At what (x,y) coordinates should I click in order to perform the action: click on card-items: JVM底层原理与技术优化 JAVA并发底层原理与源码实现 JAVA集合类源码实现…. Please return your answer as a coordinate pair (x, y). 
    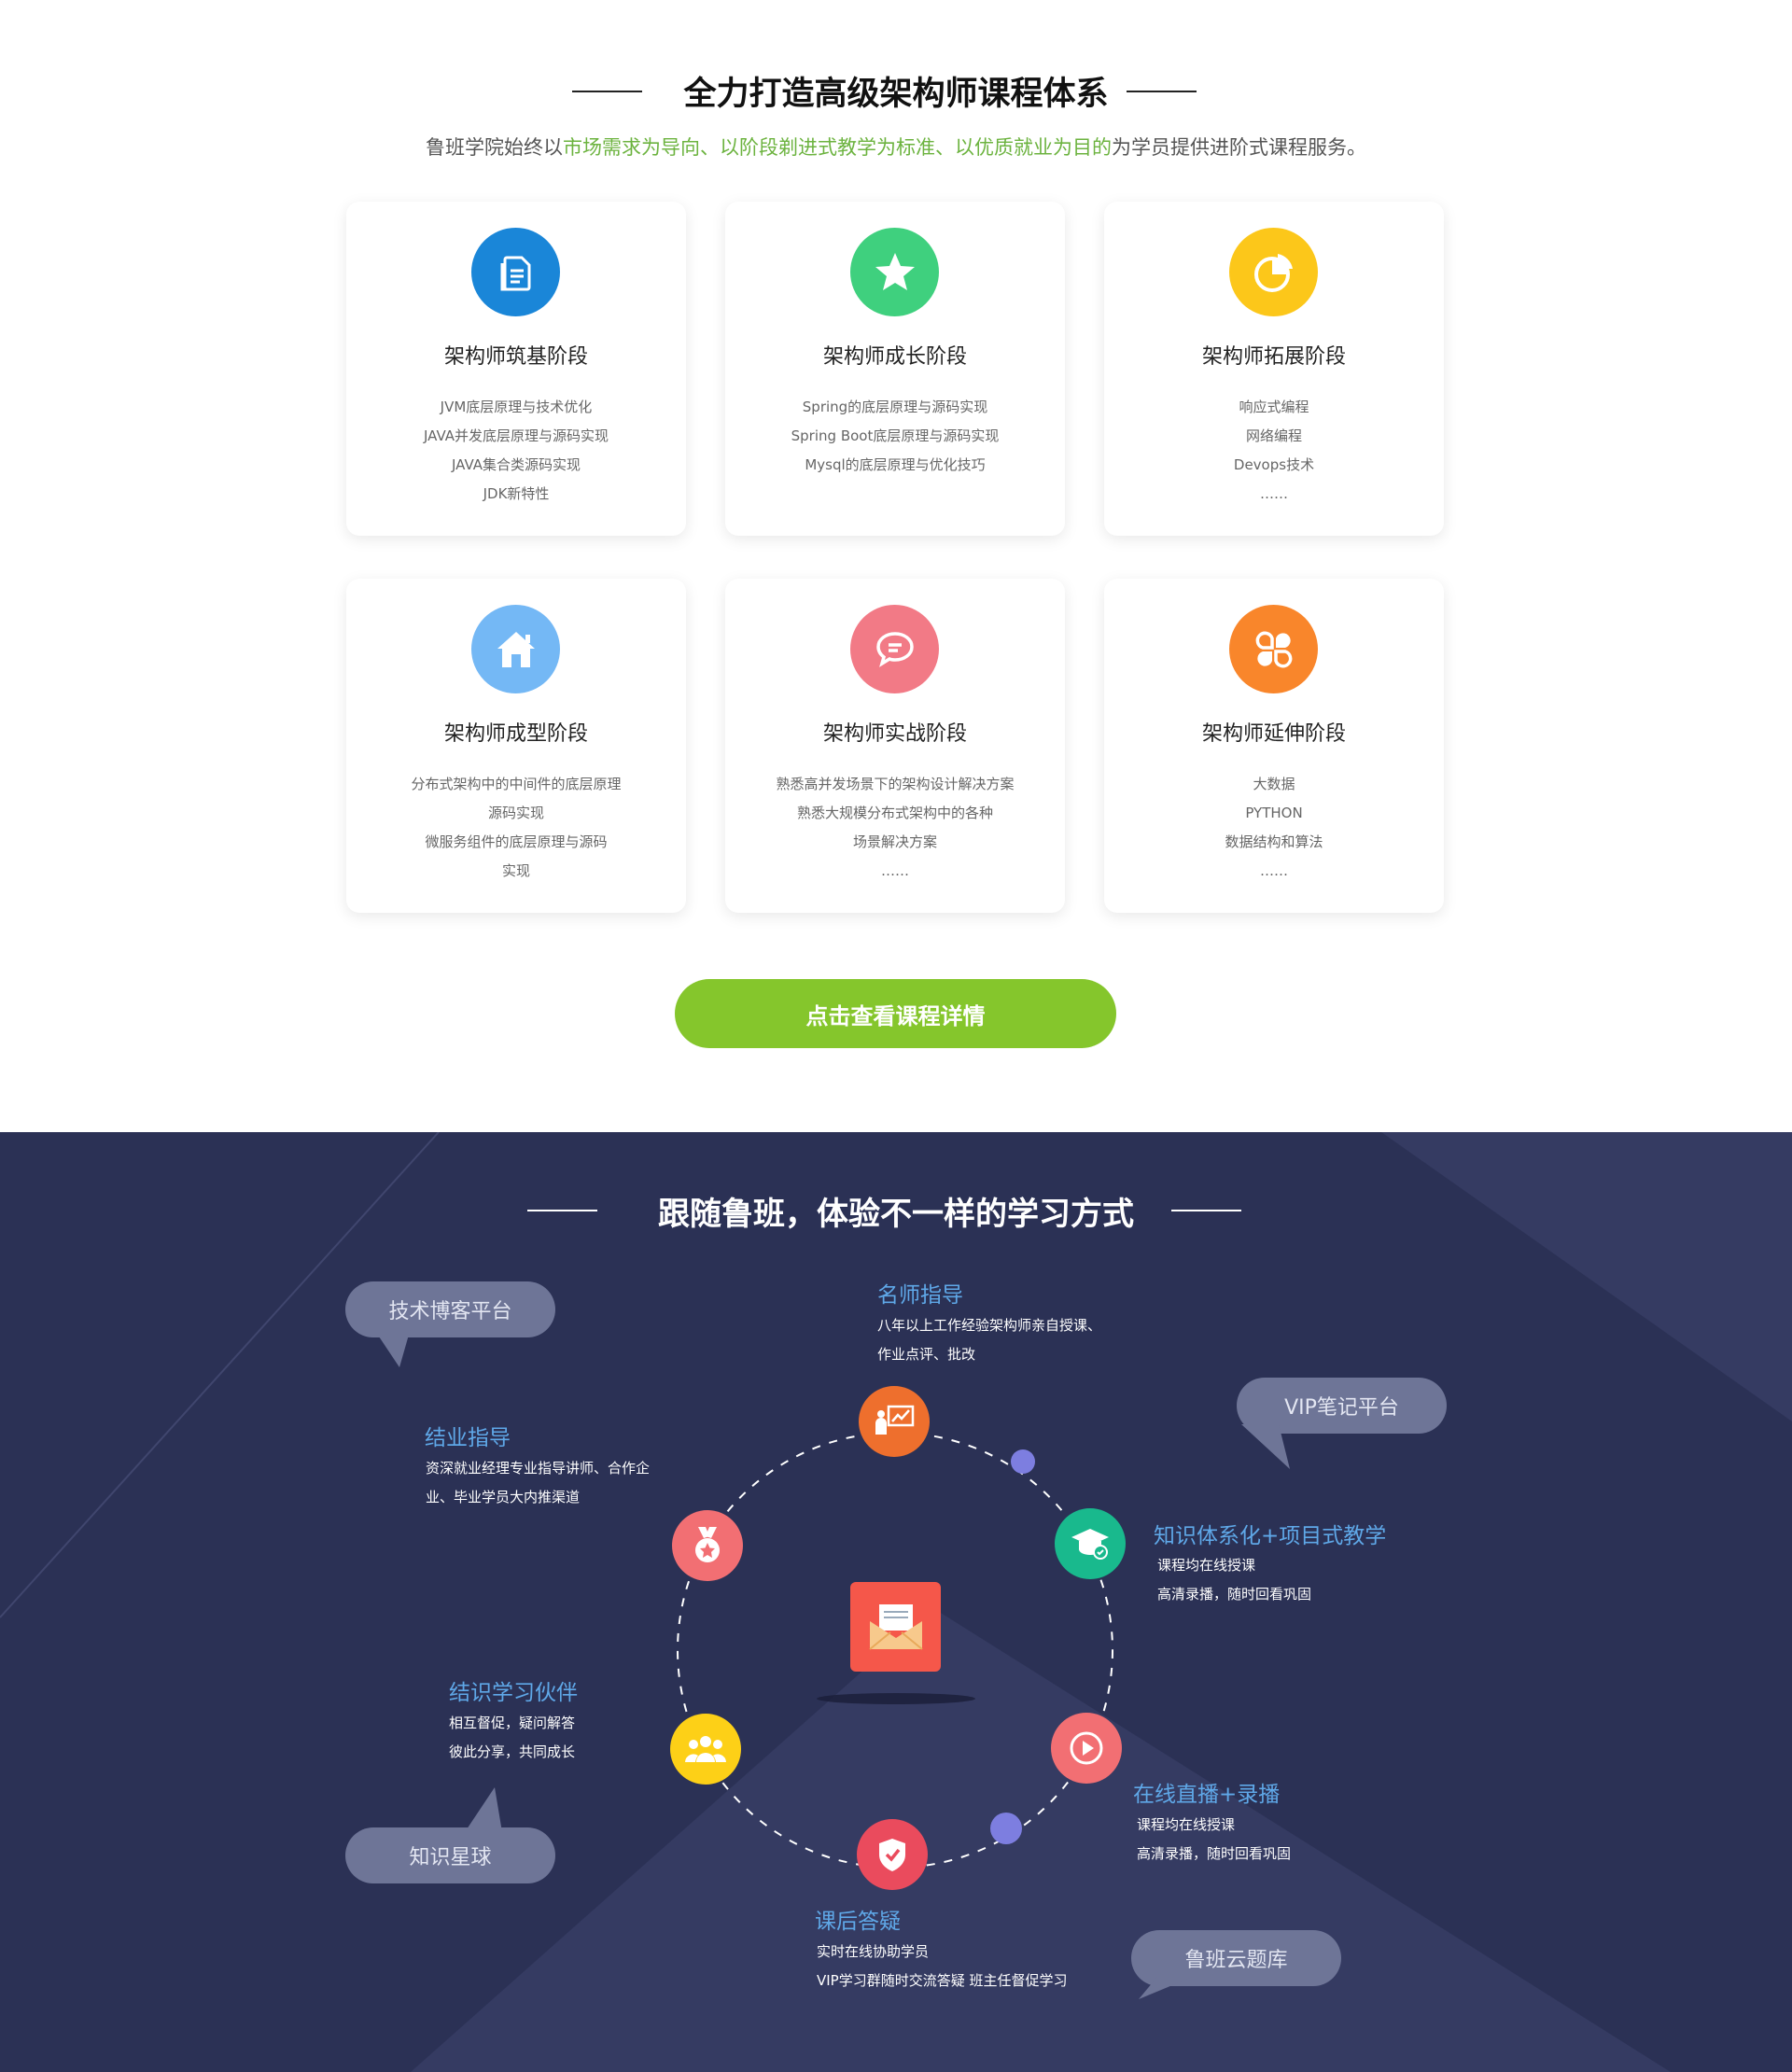
    Looking at the image, I should click on (516, 451).